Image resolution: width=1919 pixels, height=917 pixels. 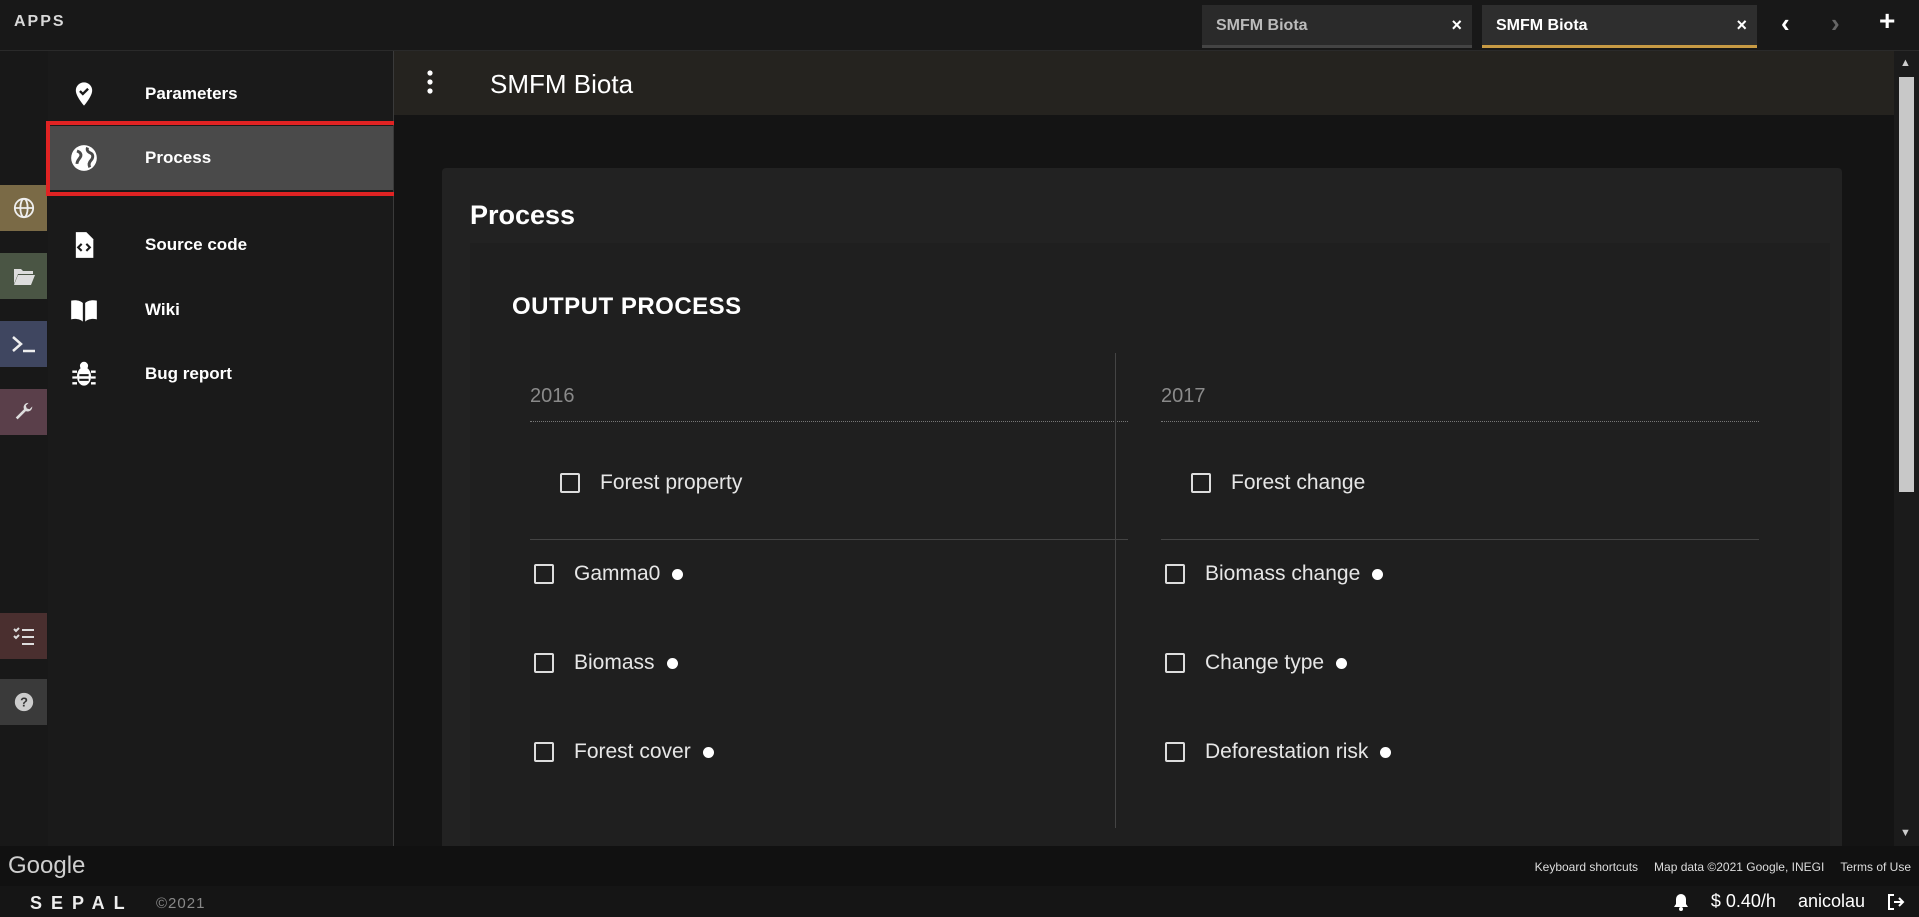 I want to click on scrollbar-thumb, so click(x=1906, y=284).